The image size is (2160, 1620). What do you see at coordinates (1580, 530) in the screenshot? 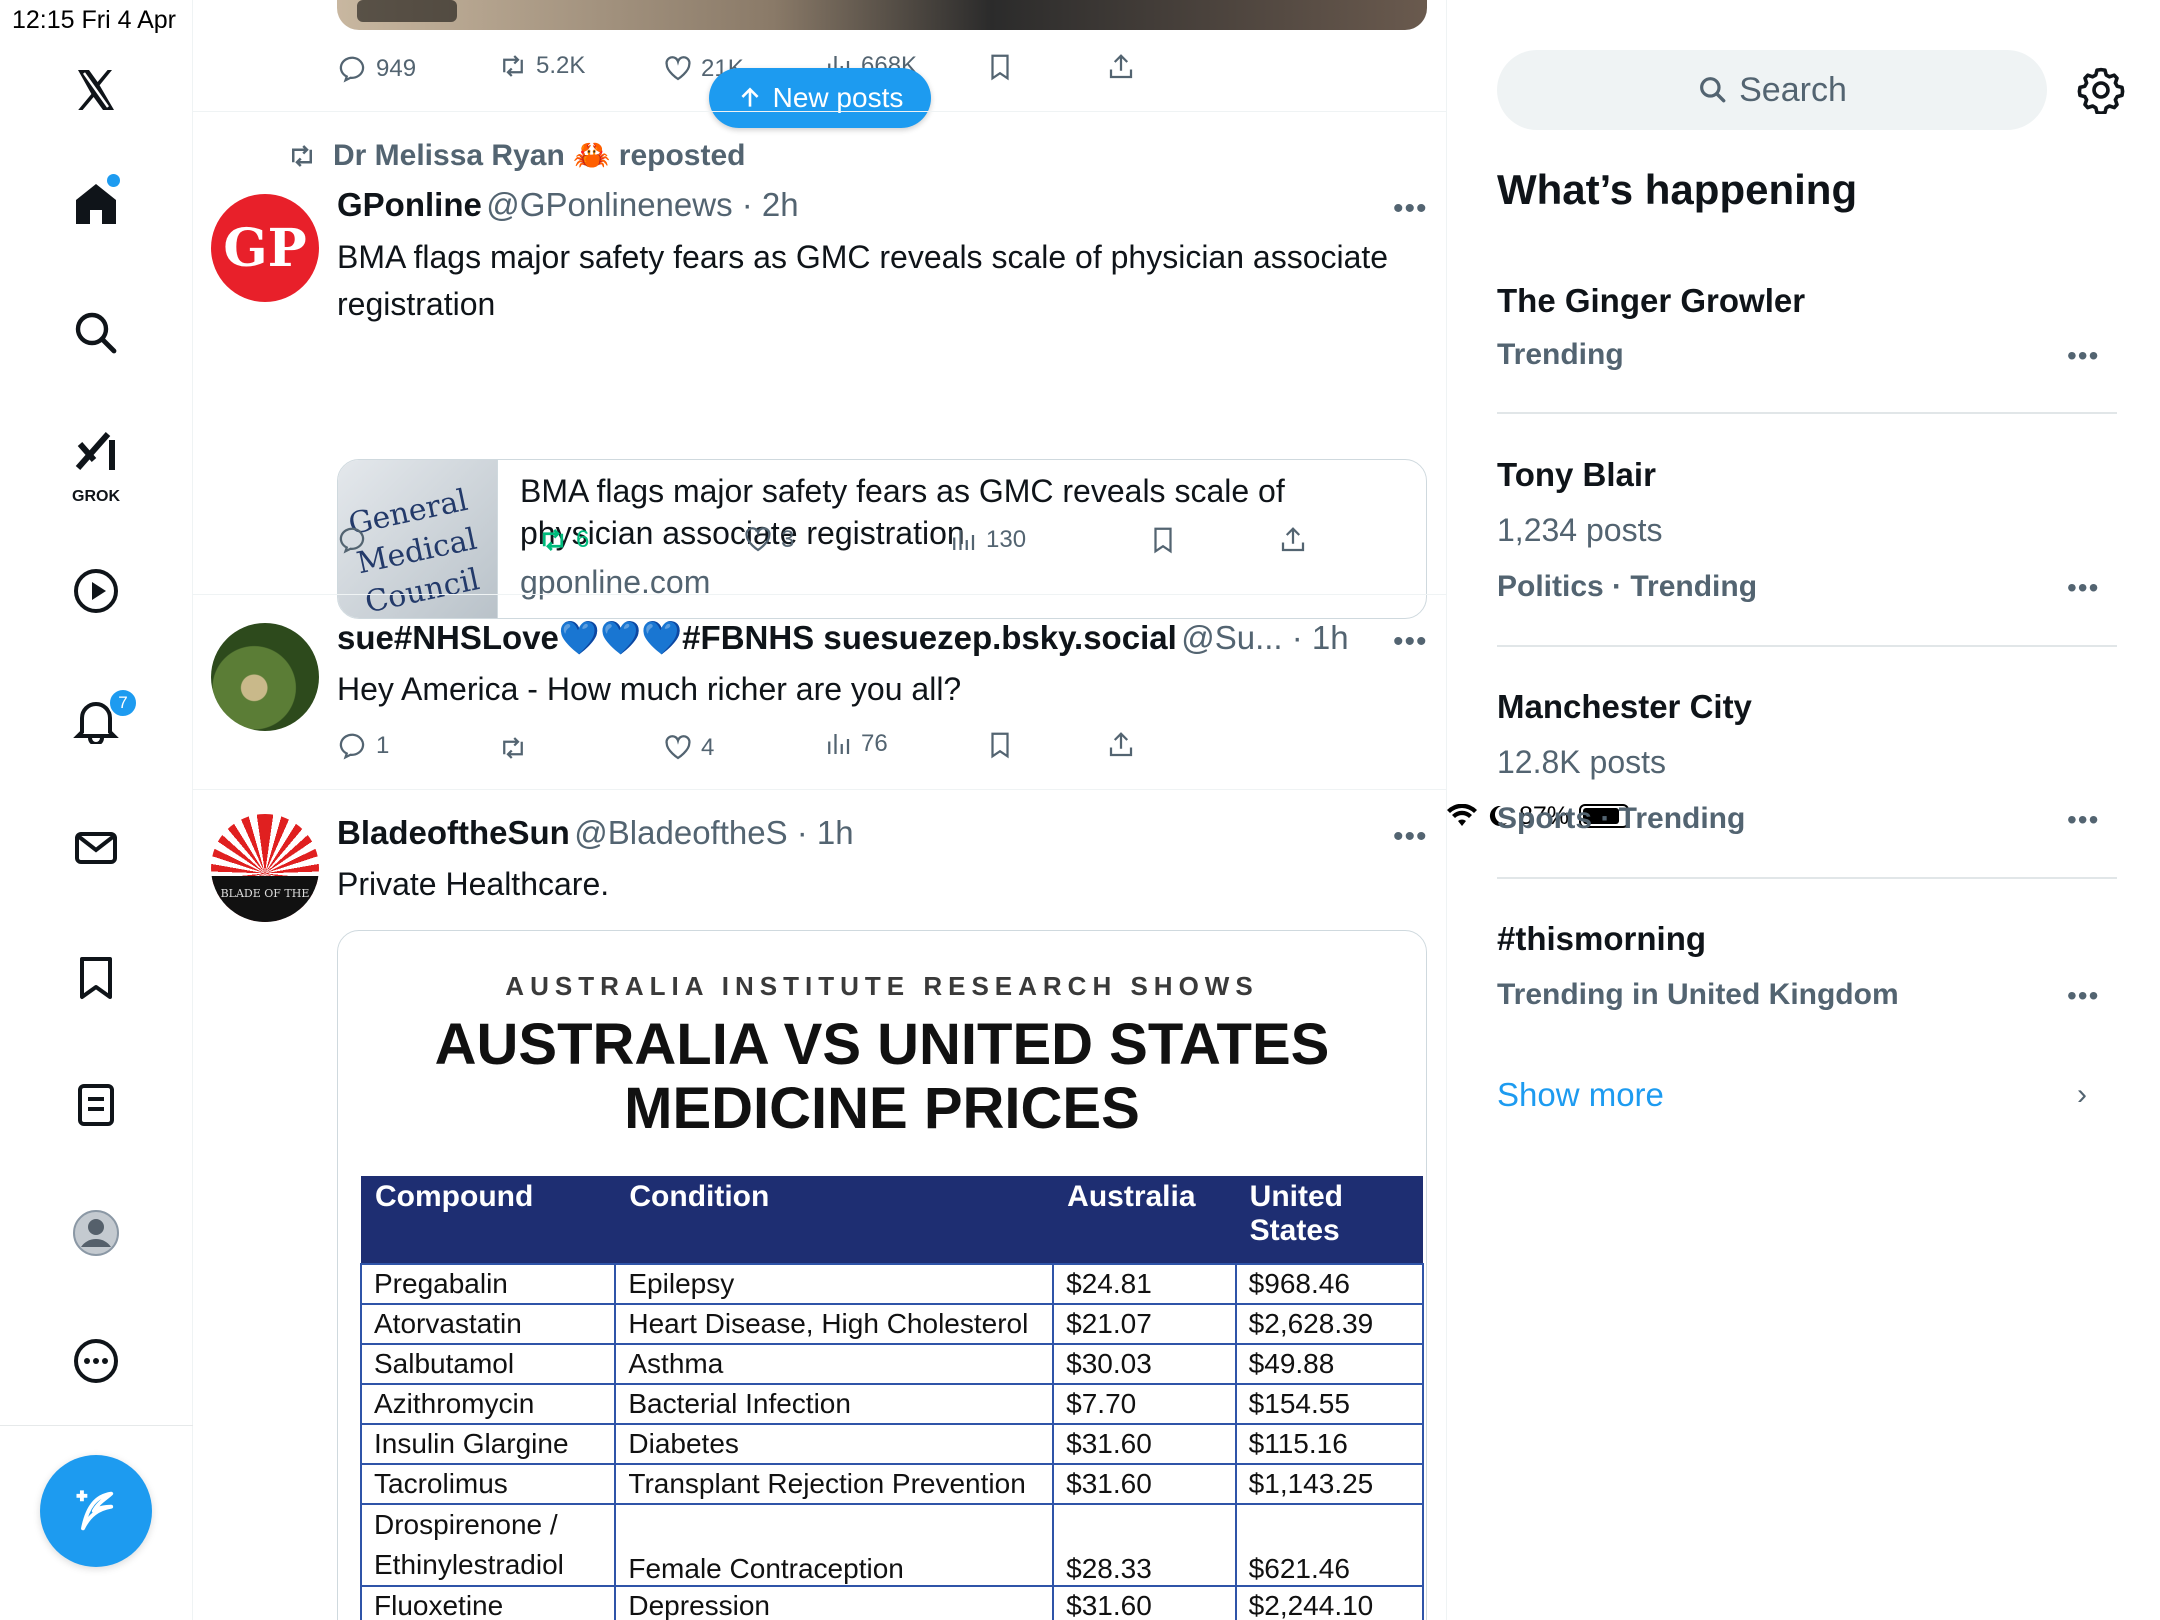
I see `trend-post-count: 1,234 posts` at bounding box center [1580, 530].